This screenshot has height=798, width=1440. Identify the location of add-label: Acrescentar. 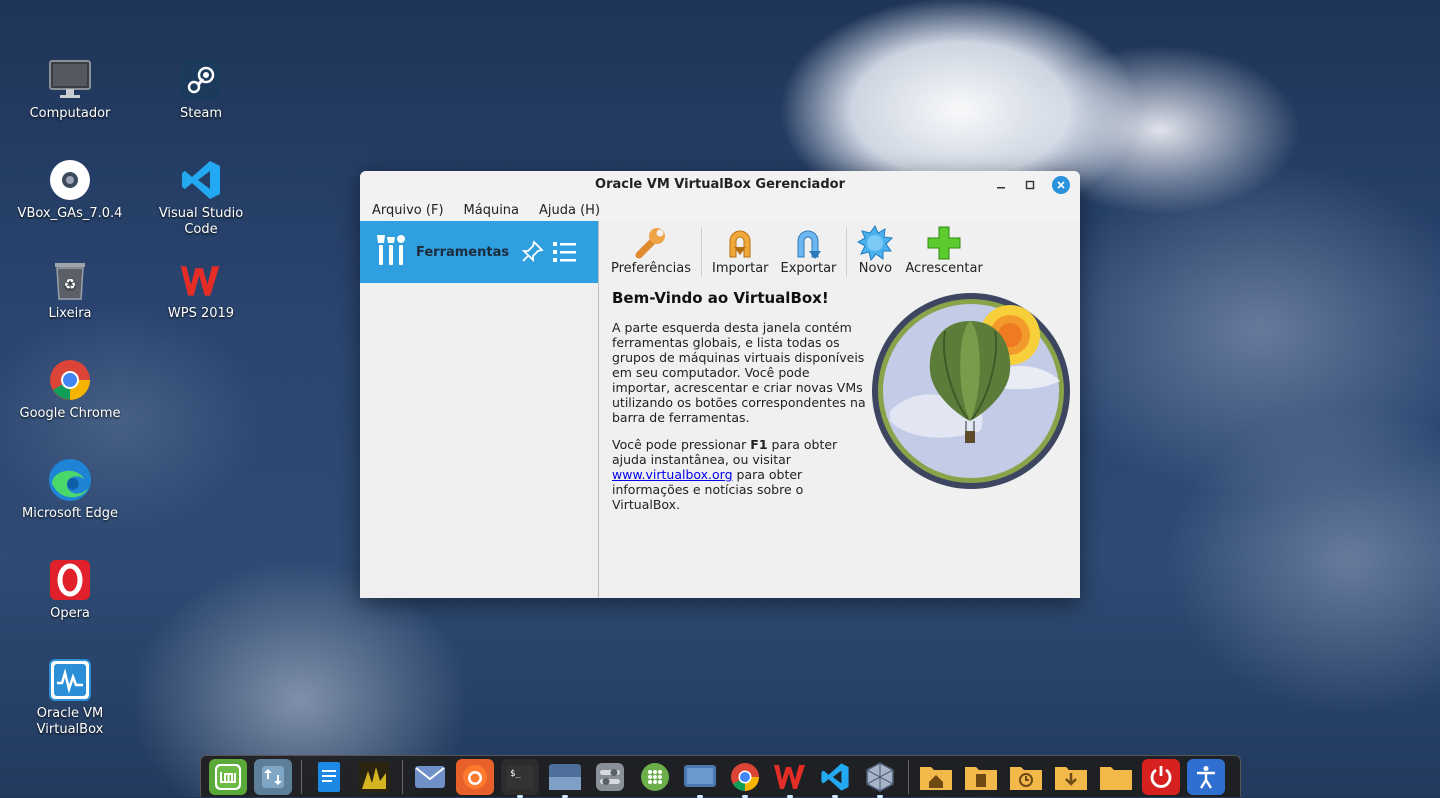
(944, 268).